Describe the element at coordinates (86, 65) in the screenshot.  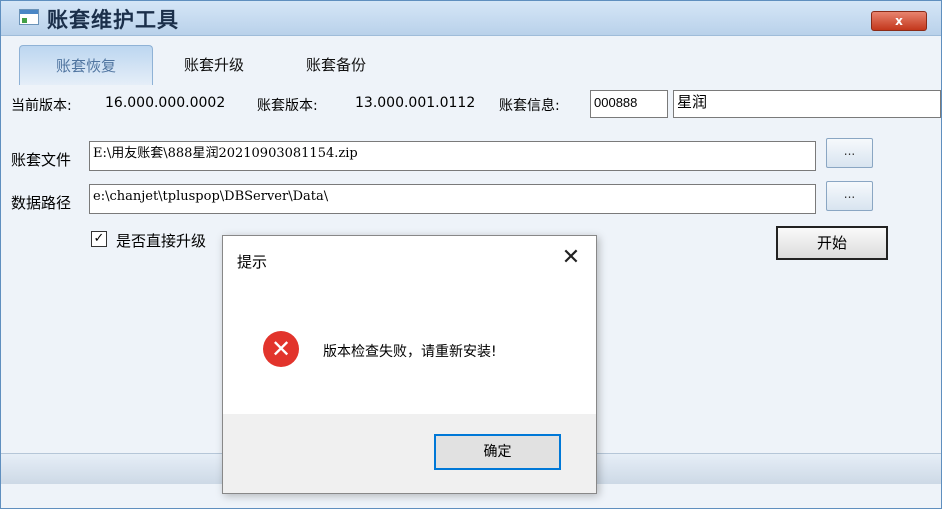
I see `tab-restore: 账套恢复` at that location.